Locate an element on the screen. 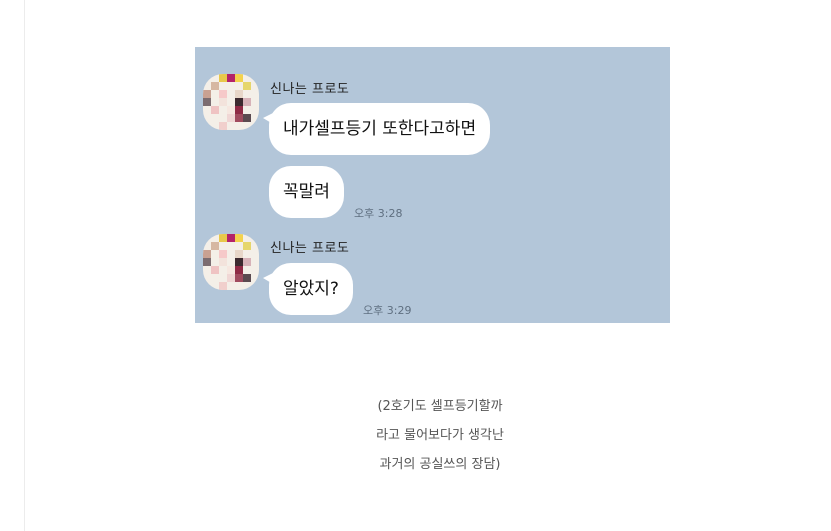  chat-bubble: 꼭말려 is located at coordinates (306, 192).